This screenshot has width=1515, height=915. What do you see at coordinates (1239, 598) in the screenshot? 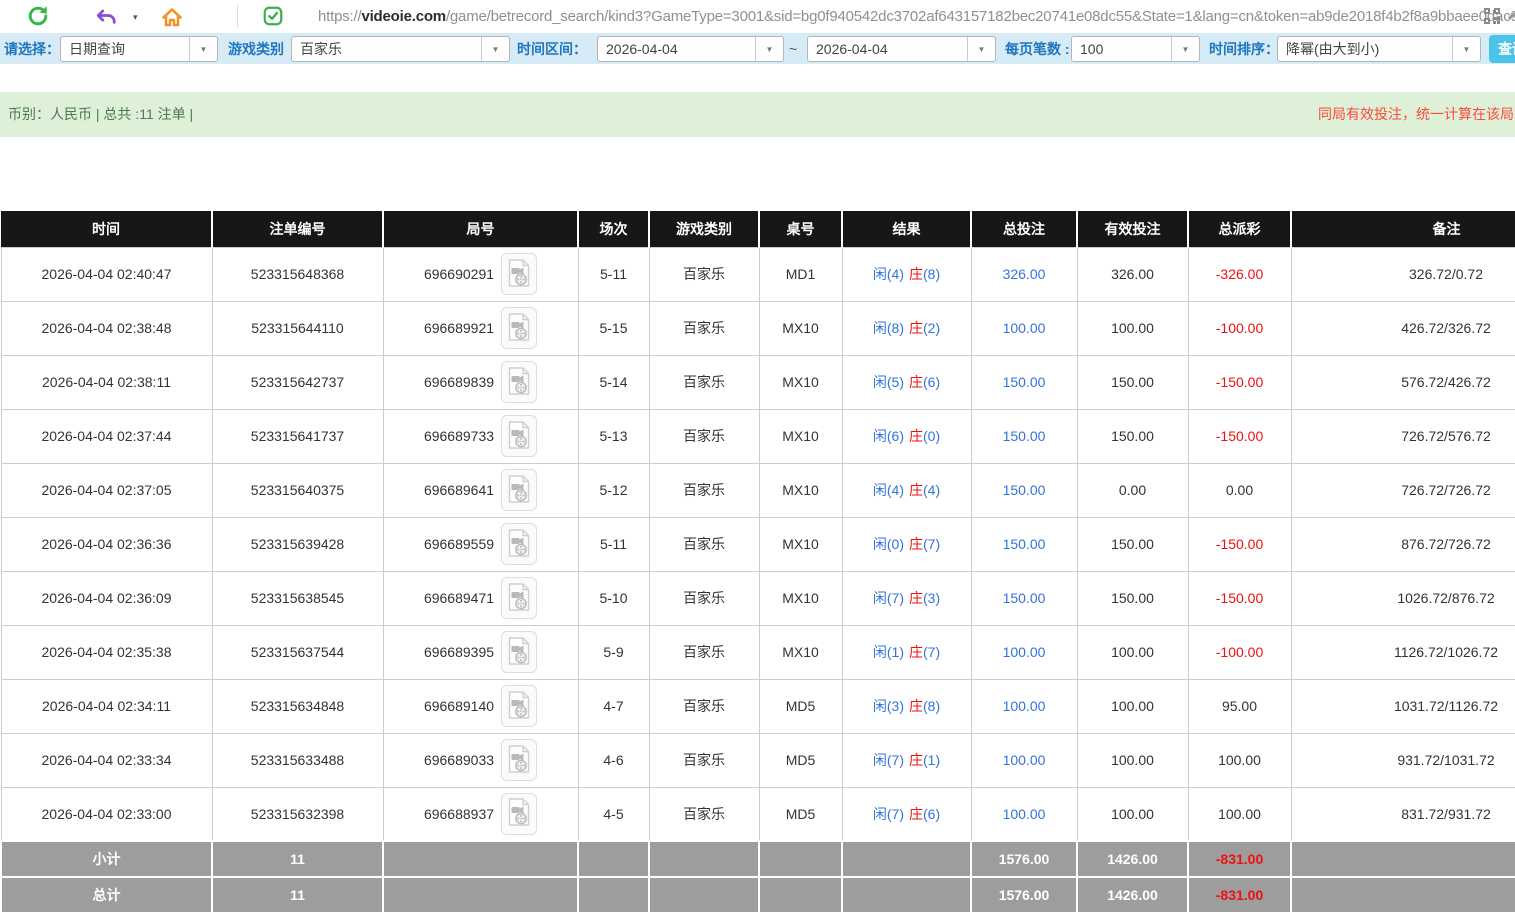
I see `cell-payout: -150.00` at bounding box center [1239, 598].